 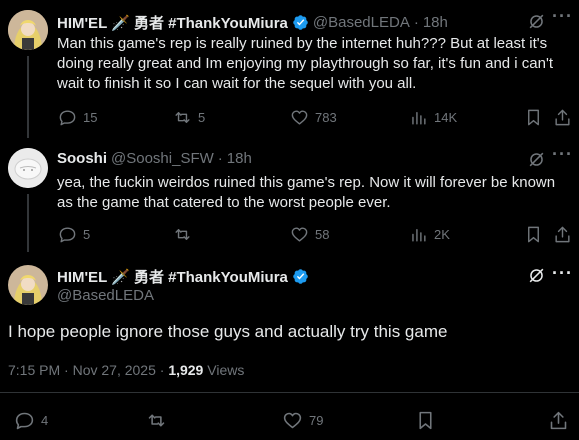 I want to click on views-button: 14K, so click(x=433, y=117).